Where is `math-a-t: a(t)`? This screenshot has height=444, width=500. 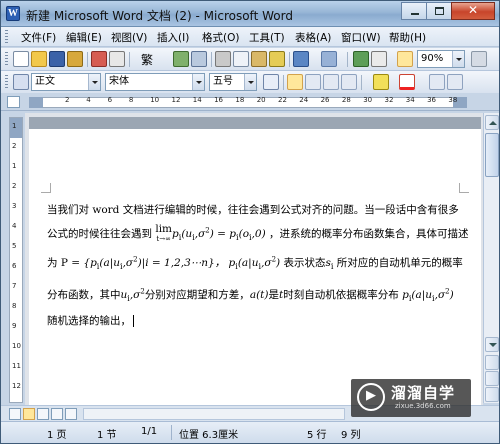
math-a-t: a(t) is located at coordinates (259, 295).